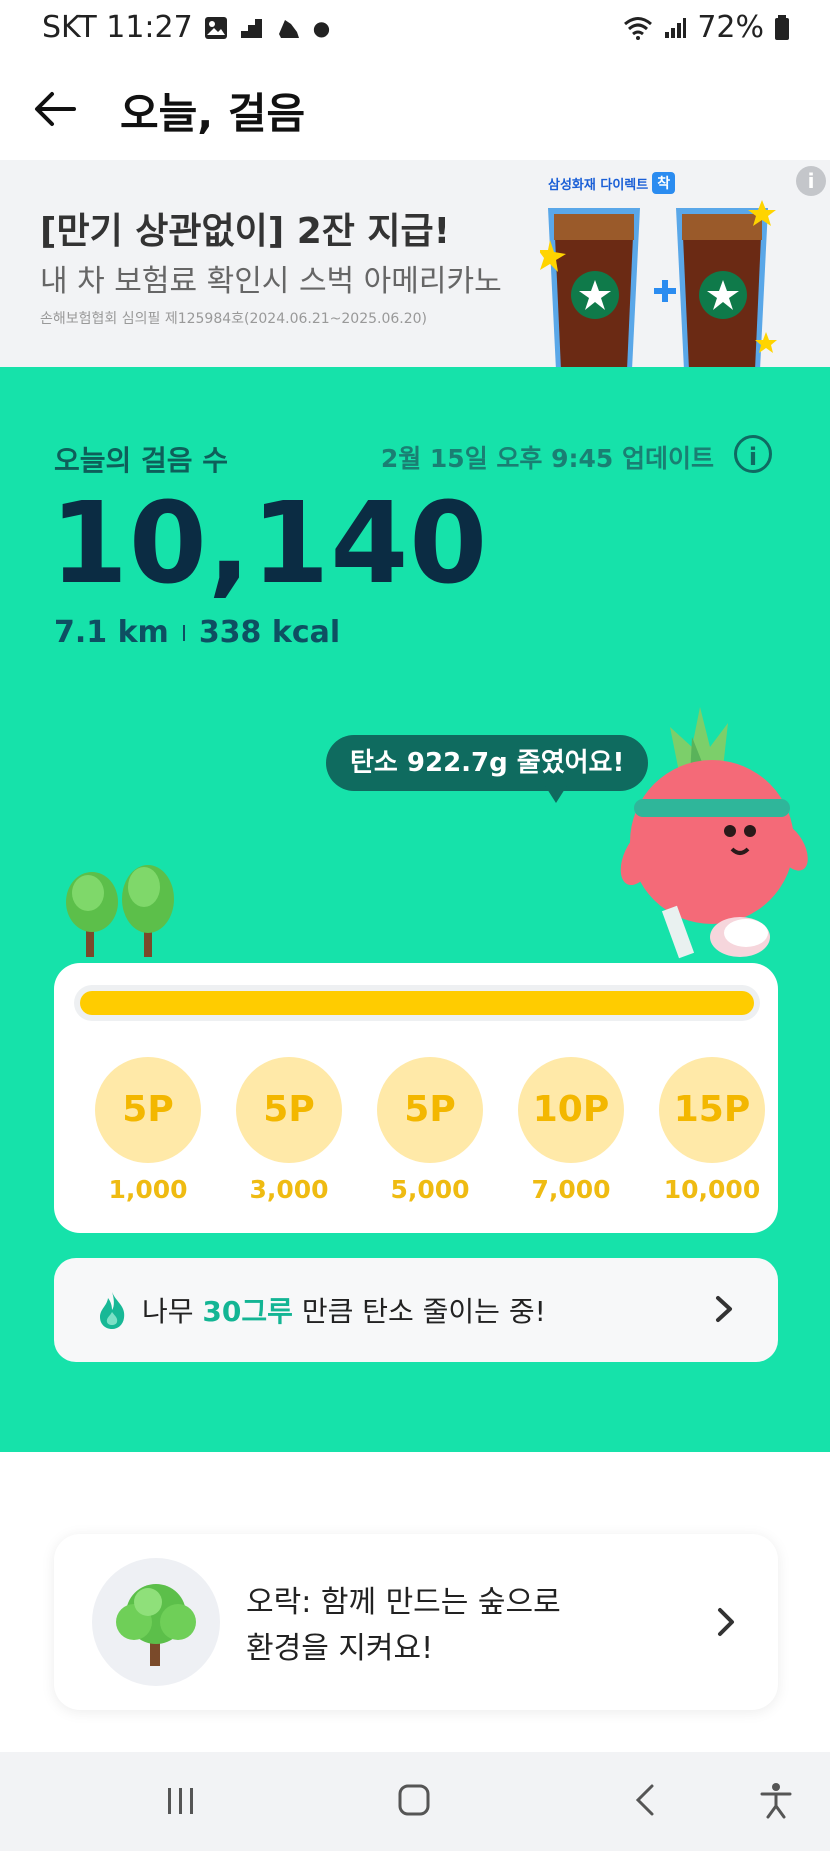 Image resolution: width=830 pixels, height=1851 pixels. What do you see at coordinates (215, 27) in the screenshot?
I see `gallery-icon` at bounding box center [215, 27].